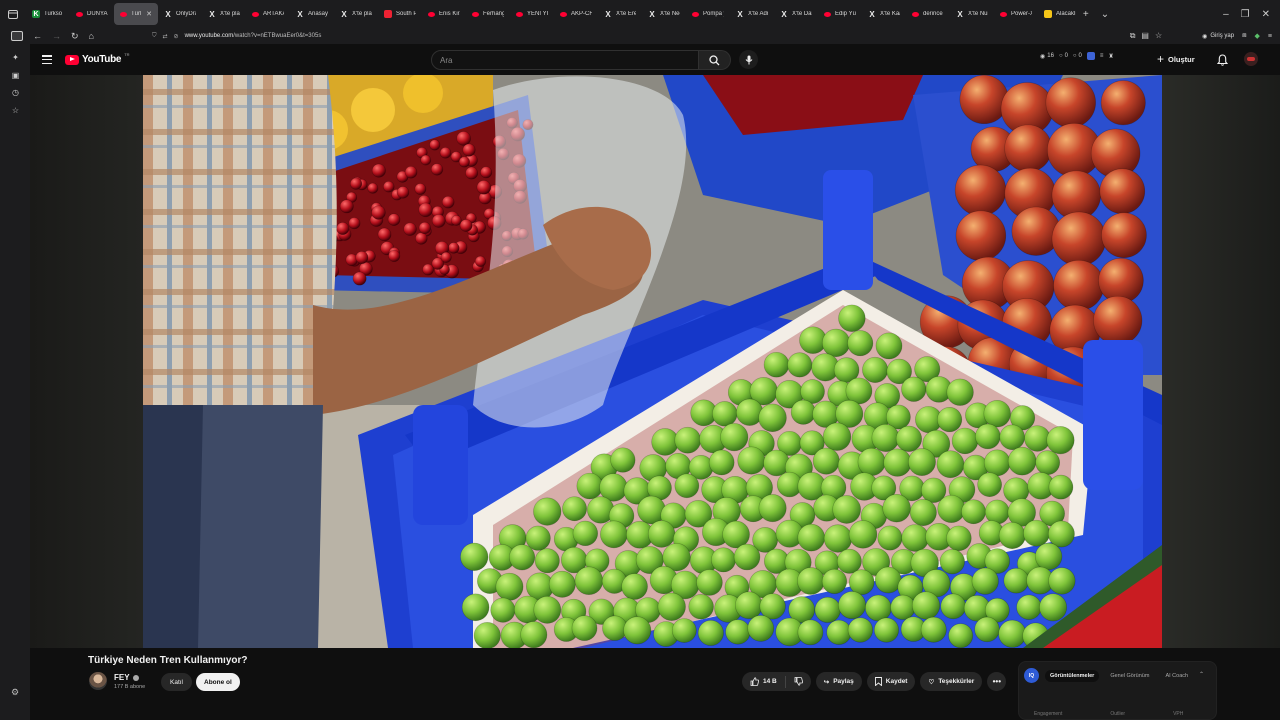 The width and height of the screenshot is (1280, 720). I want to click on minimize-button: –, so click(1226, 14).